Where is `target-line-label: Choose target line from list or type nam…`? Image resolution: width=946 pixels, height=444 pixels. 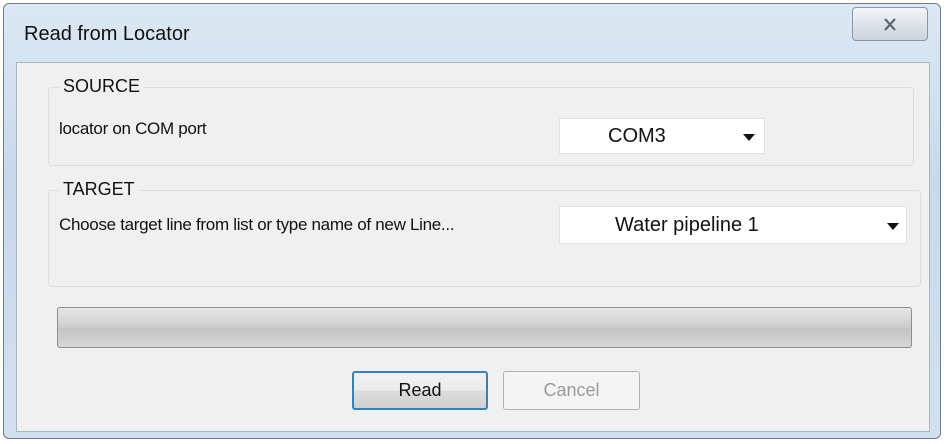 target-line-label: Choose target line from list or type nam… is located at coordinates (257, 224).